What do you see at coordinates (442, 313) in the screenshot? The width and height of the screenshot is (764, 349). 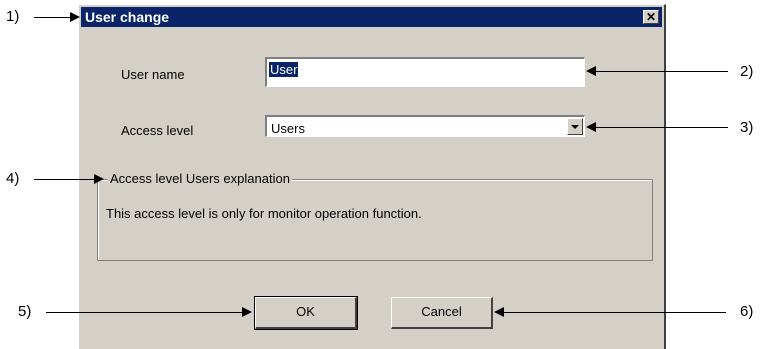 I see `cancel-button: Cancel` at bounding box center [442, 313].